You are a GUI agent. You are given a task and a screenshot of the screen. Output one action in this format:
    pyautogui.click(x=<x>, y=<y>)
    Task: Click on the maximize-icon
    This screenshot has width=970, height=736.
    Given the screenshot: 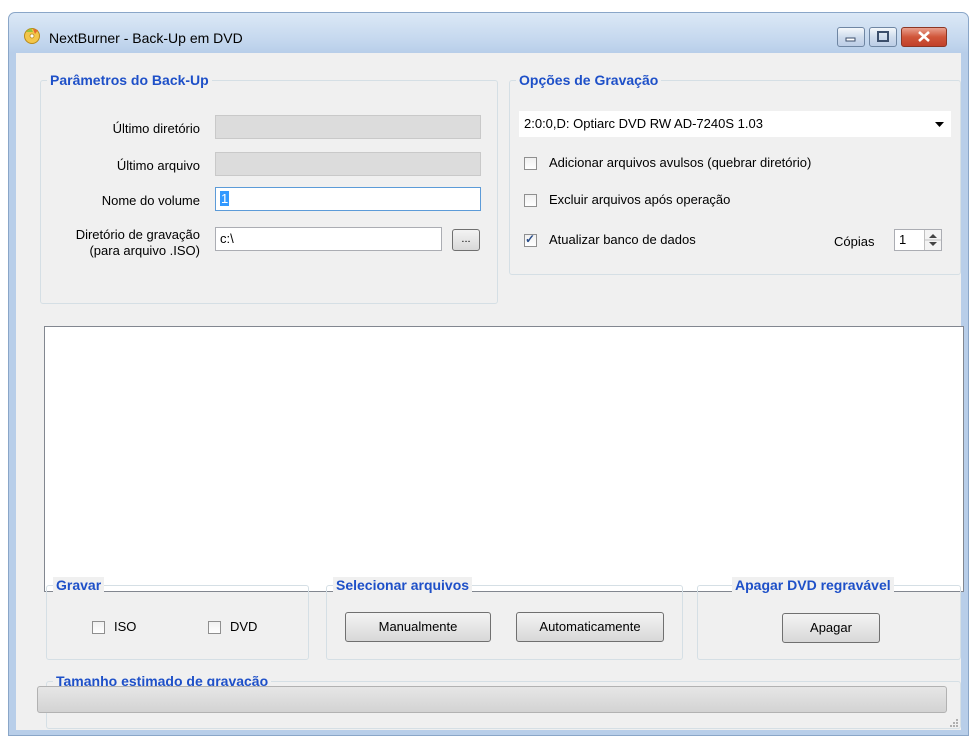 What is the action you would take?
    pyautogui.click(x=883, y=36)
    